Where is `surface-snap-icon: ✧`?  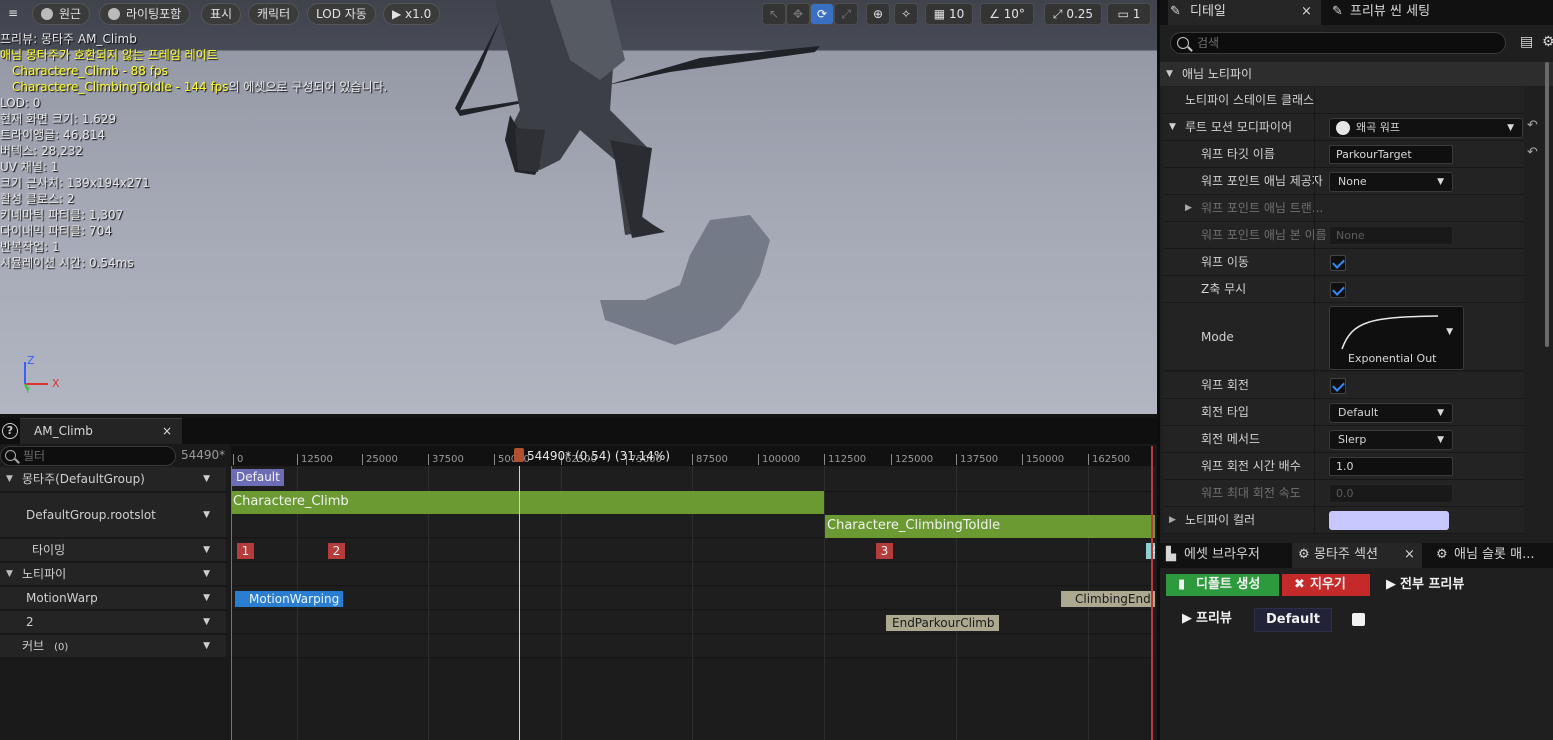
surface-snap-icon: ✧ is located at coordinates (906, 14).